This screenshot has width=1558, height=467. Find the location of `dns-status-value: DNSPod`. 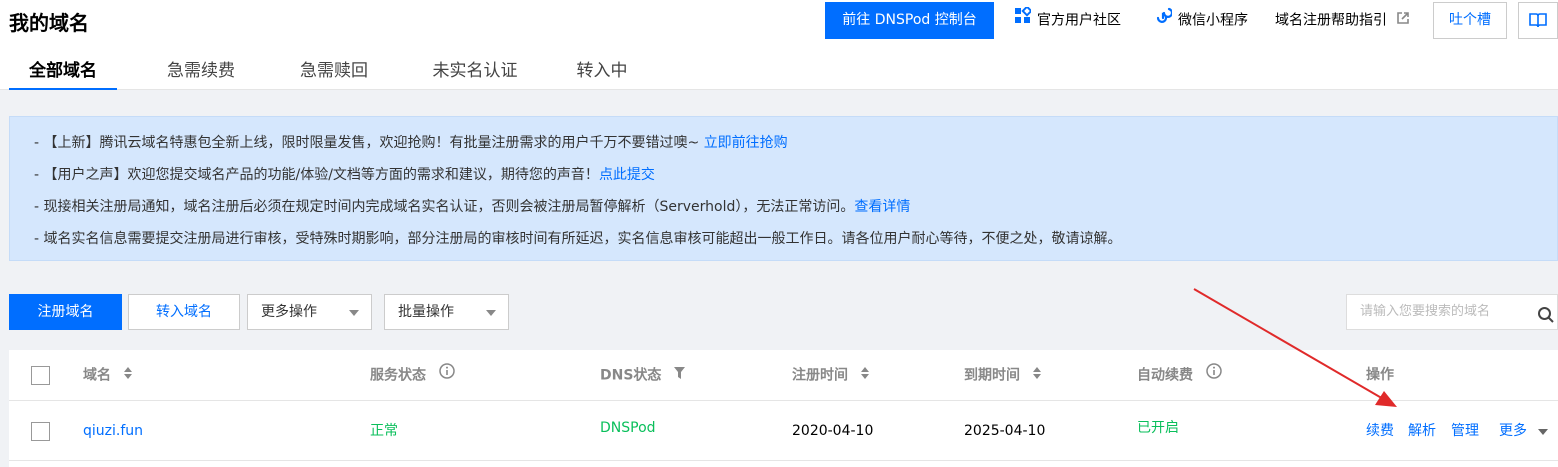

dns-status-value: DNSPod is located at coordinates (628, 428).